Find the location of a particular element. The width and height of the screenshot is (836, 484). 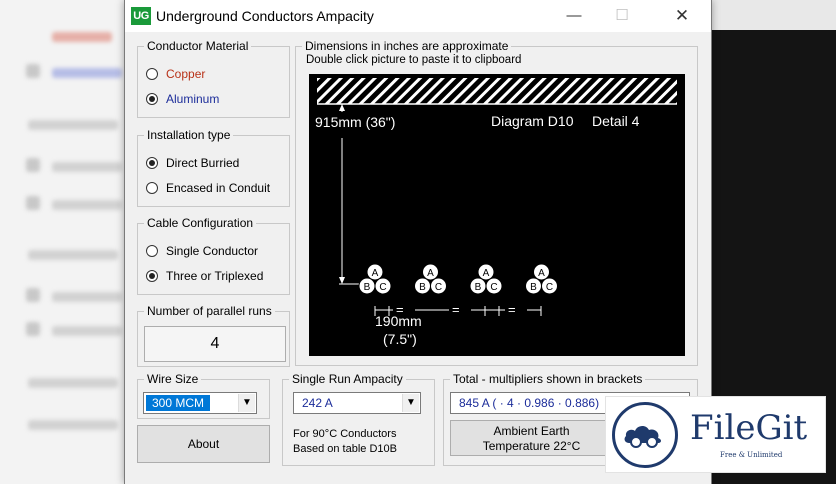

radio-direct-burried-label: Direct Burried is located at coordinates (203, 163).